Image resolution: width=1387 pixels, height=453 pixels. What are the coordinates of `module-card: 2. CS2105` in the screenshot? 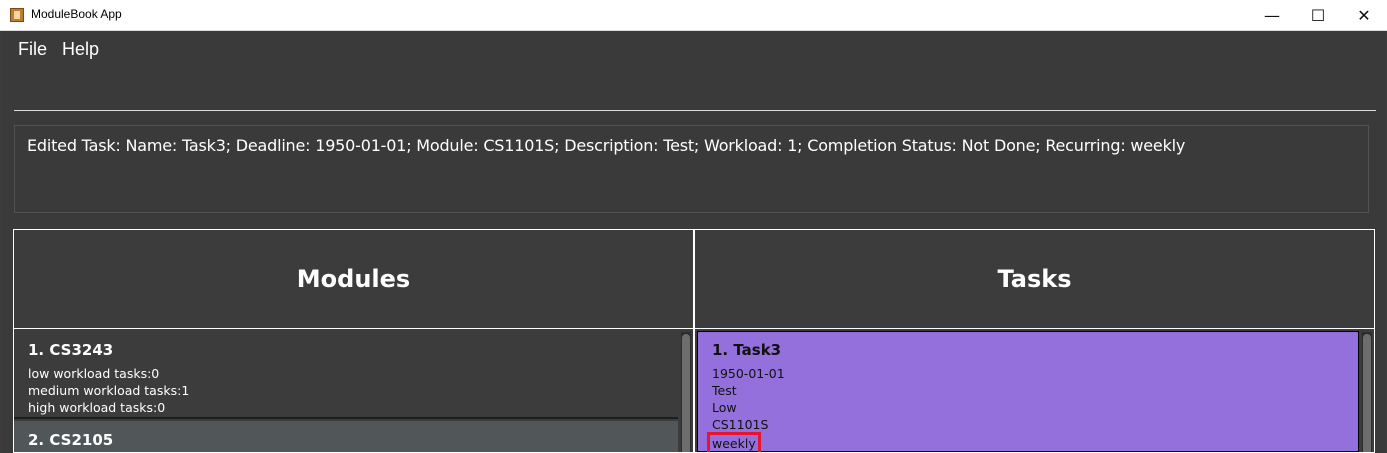 It's located at (346, 436).